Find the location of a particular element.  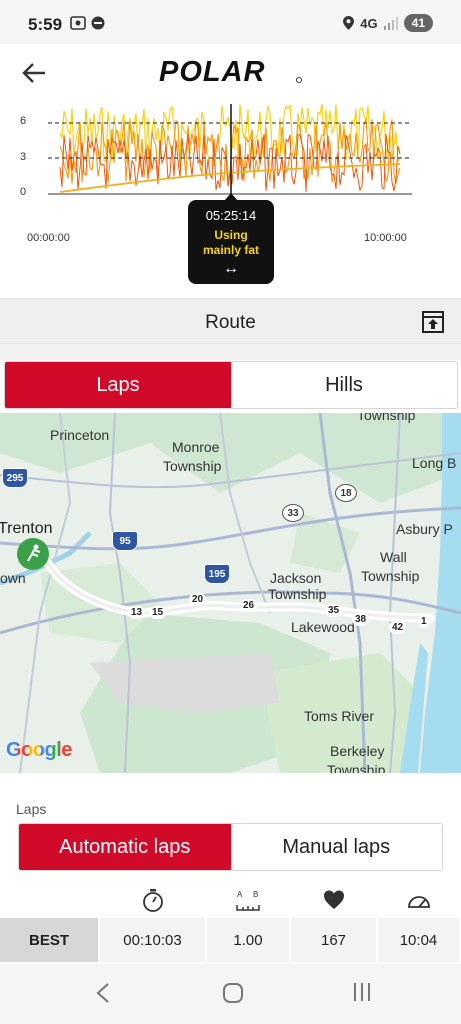

route-section-header: Route is located at coordinates (230, 321).